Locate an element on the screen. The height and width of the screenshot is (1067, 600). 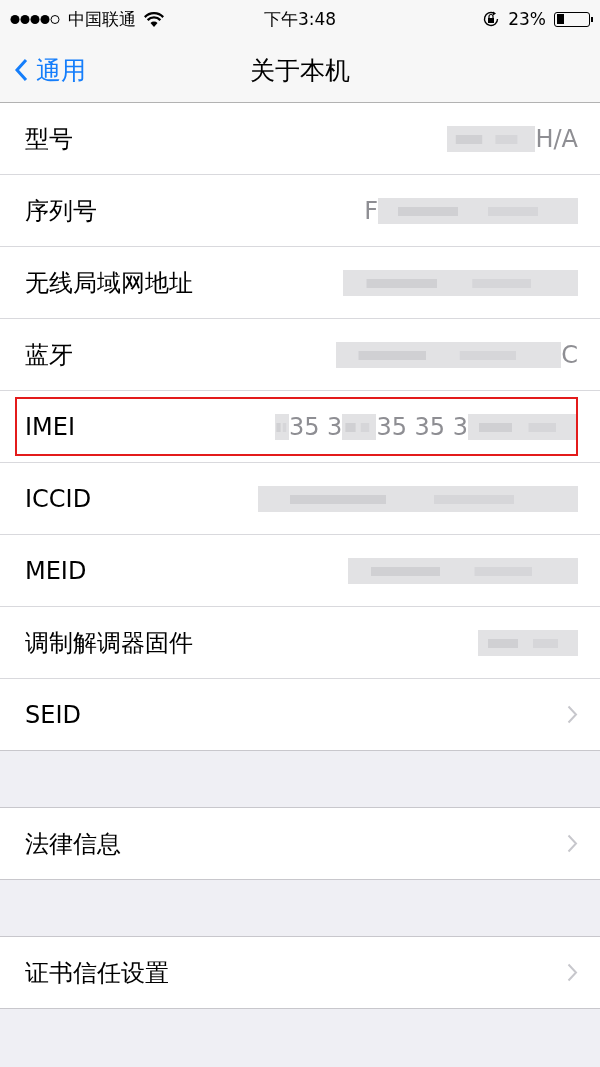
row-value: F is located at coordinates (371, 210).